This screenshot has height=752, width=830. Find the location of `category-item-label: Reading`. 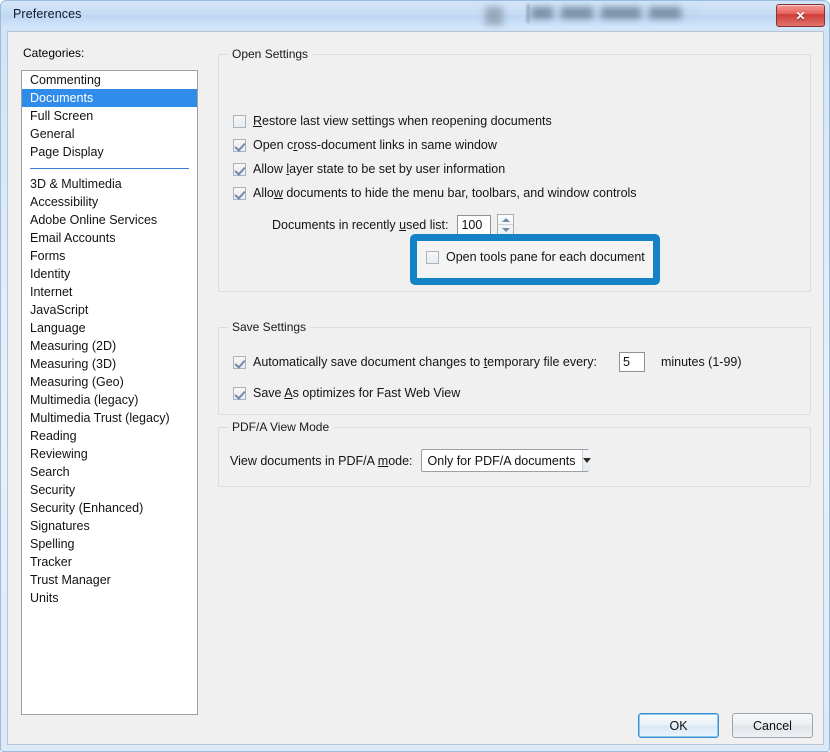

category-item-label: Reading is located at coordinates (53, 436).